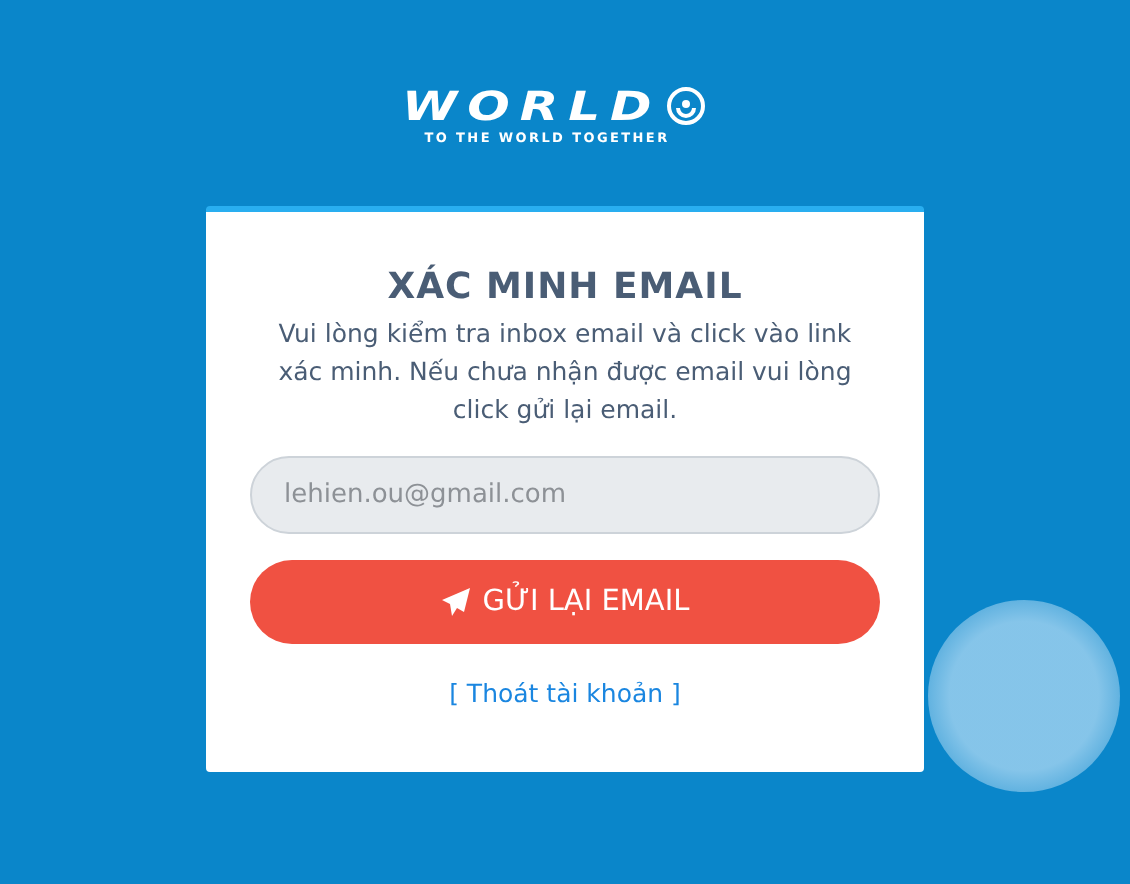 The height and width of the screenshot is (884, 1130). Describe the element at coordinates (565, 288) in the screenshot. I see `card-title: XÁC MINH EMAIL` at that location.